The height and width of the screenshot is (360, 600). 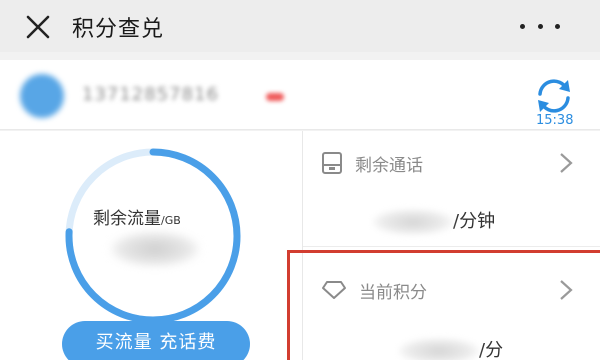 What do you see at coordinates (275, 97) in the screenshot?
I see `status-badge` at bounding box center [275, 97].